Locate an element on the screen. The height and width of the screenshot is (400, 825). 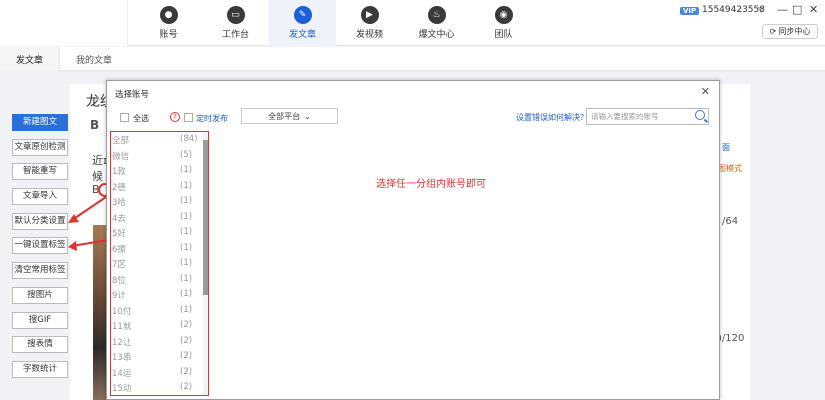
account-search-input: 请输入要搜索的账号 is located at coordinates (647, 116).